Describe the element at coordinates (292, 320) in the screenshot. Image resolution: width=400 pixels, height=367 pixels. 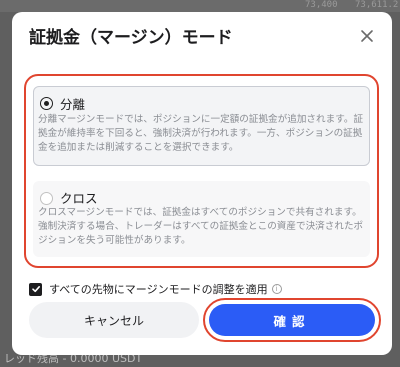
I see `confirm-button: 確認` at that location.